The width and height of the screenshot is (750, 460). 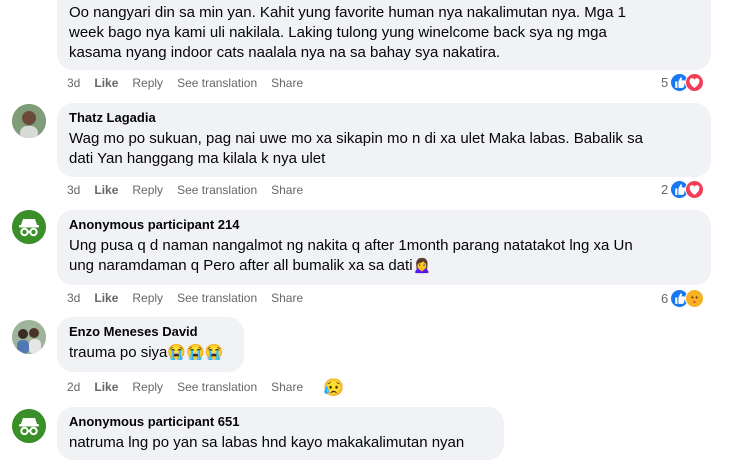 I want to click on reaction-count: 5, so click(x=665, y=82).